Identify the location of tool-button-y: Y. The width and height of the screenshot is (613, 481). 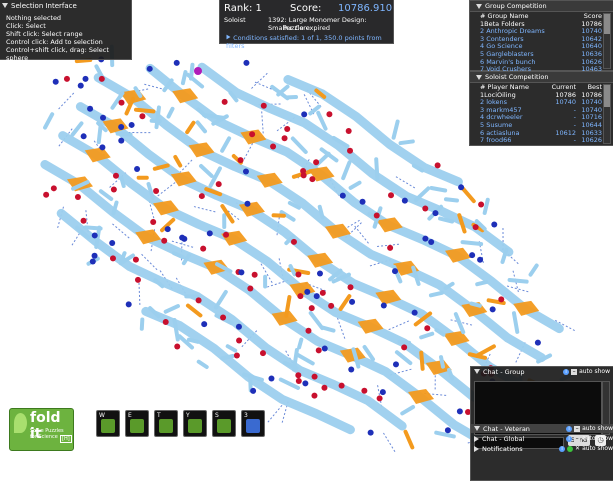
(195, 423).